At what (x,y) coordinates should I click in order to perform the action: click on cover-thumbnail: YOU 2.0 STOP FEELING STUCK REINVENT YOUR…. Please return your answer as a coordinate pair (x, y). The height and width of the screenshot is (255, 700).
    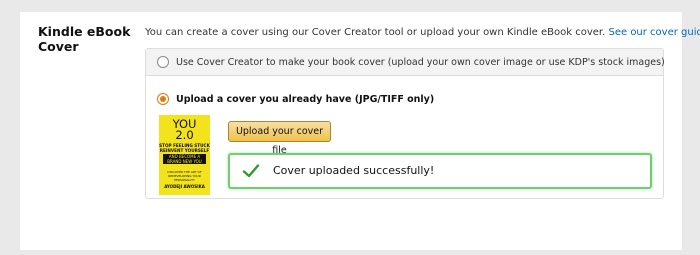
    Looking at the image, I should click on (184, 155).